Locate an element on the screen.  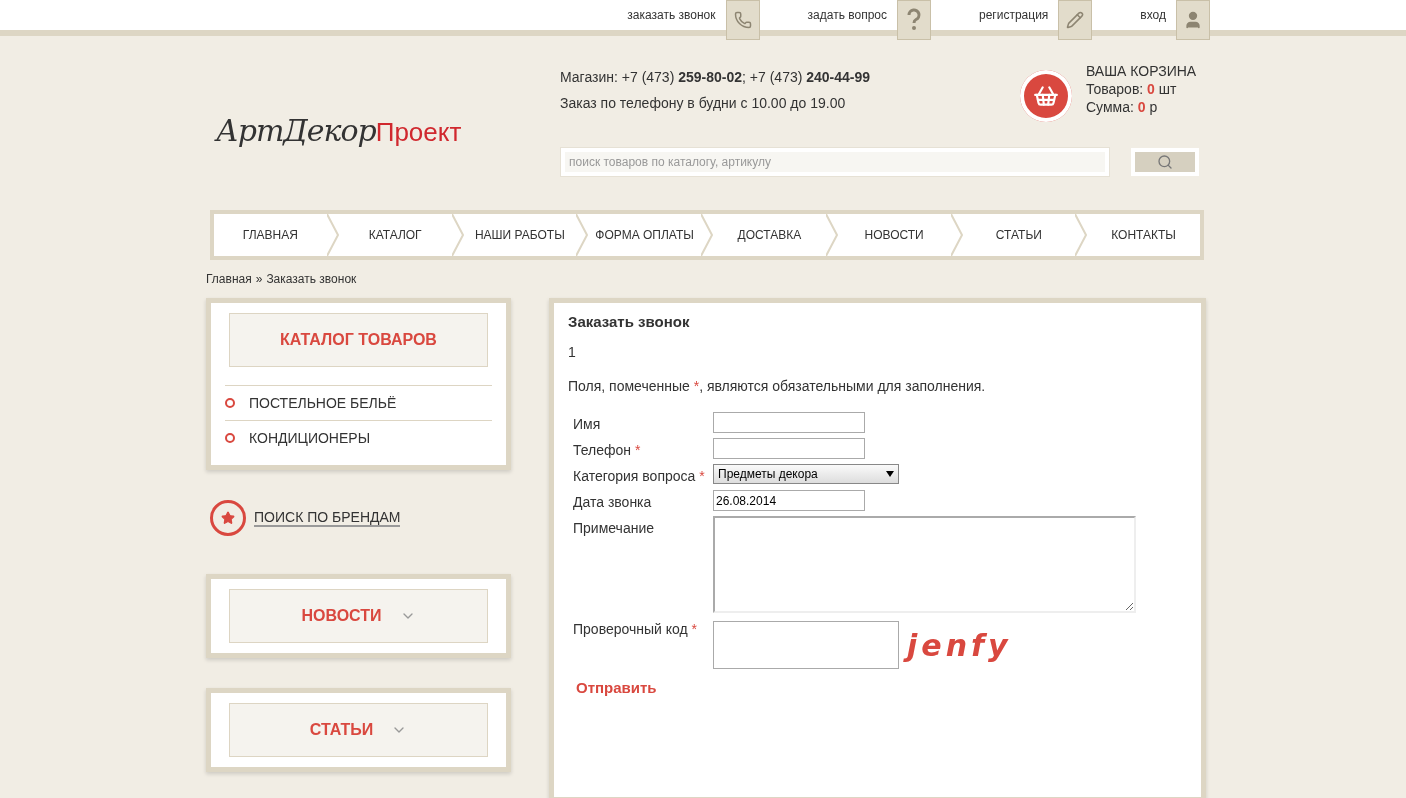
nav-link: ГЛАВНАЯ is located at coordinates (270, 235).